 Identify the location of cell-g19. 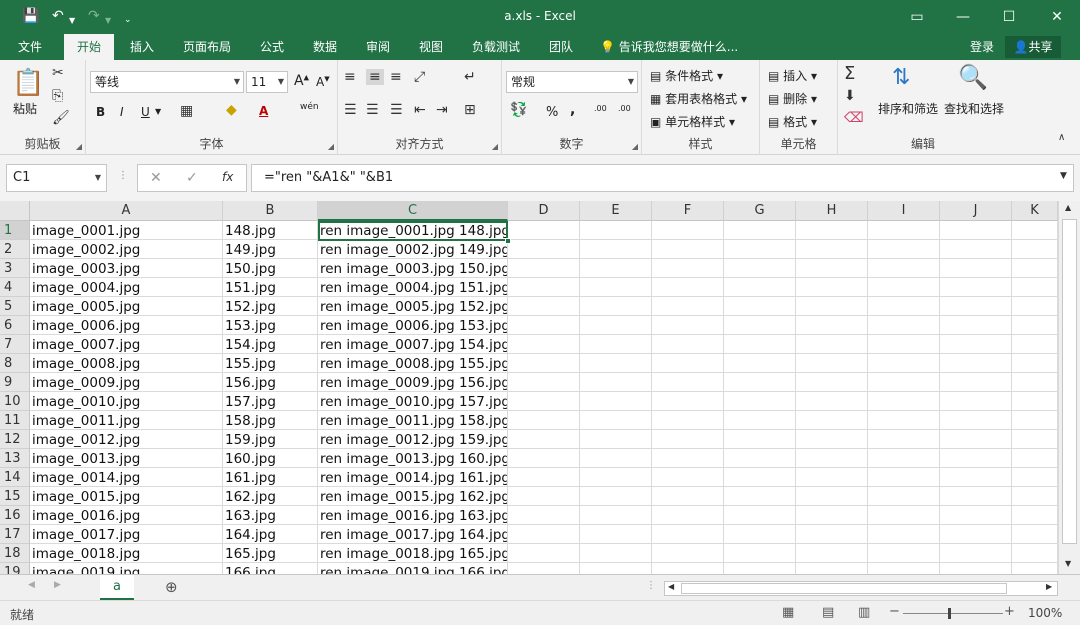
(760, 568).